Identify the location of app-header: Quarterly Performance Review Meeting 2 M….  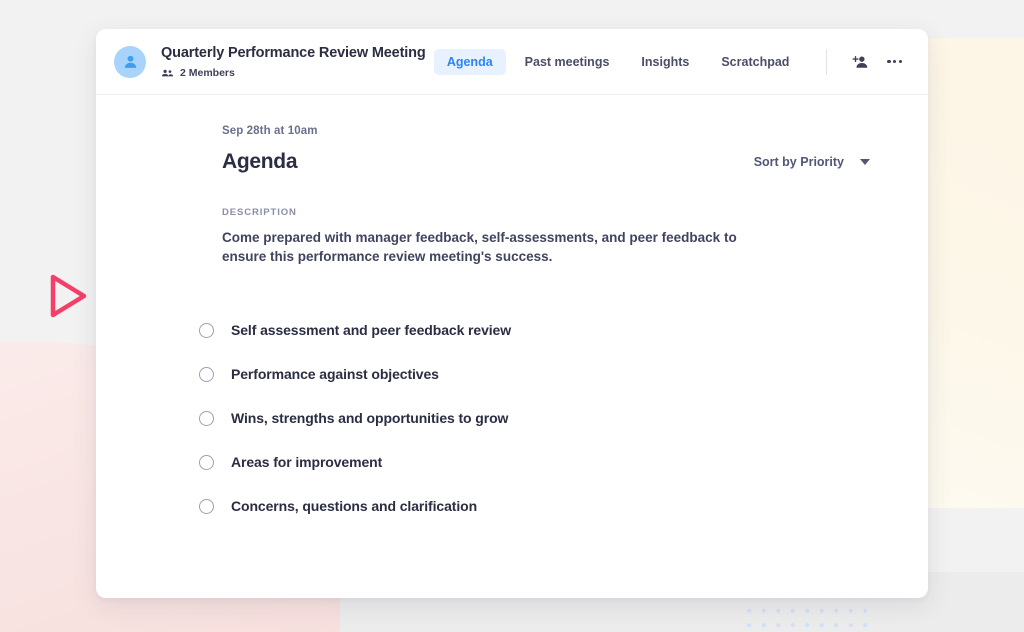
(512, 62).